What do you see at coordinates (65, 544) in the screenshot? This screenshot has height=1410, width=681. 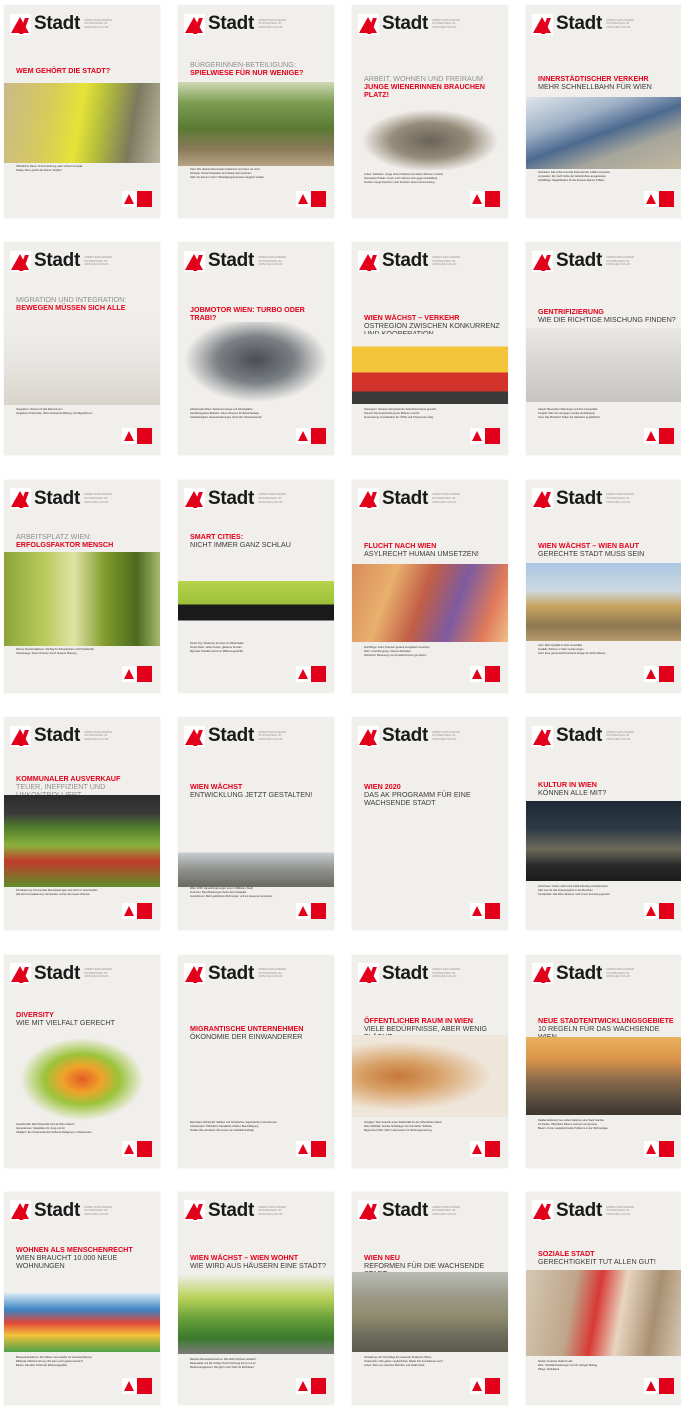 I see `headline-line: ERFOLGSFAKTOR MENSCH` at bounding box center [65, 544].